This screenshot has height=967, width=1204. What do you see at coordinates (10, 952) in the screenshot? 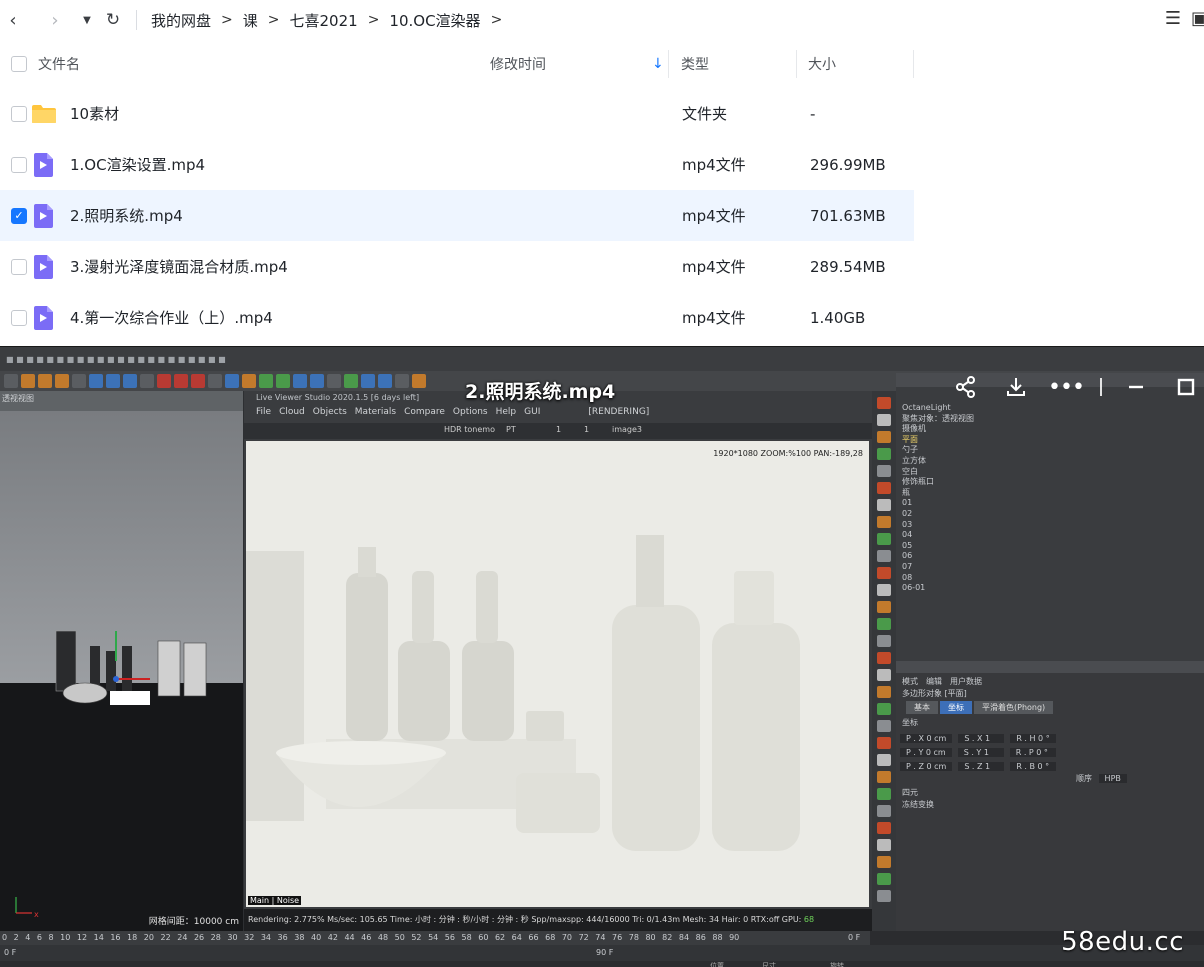
I see `frame-start-field: 0 F` at bounding box center [10, 952].